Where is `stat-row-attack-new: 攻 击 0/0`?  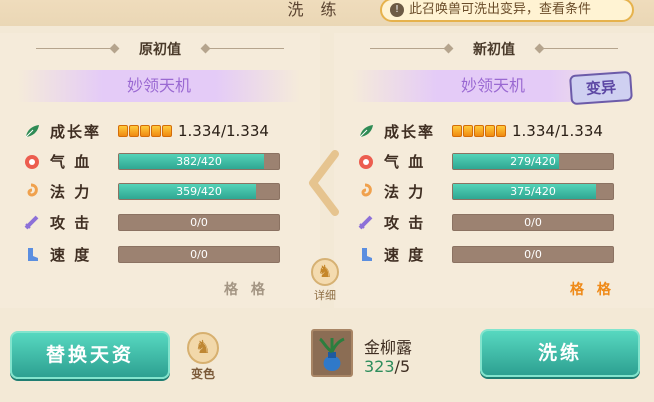
stat-row-attack-new: 攻 击 0/0 is located at coordinates (501, 222).